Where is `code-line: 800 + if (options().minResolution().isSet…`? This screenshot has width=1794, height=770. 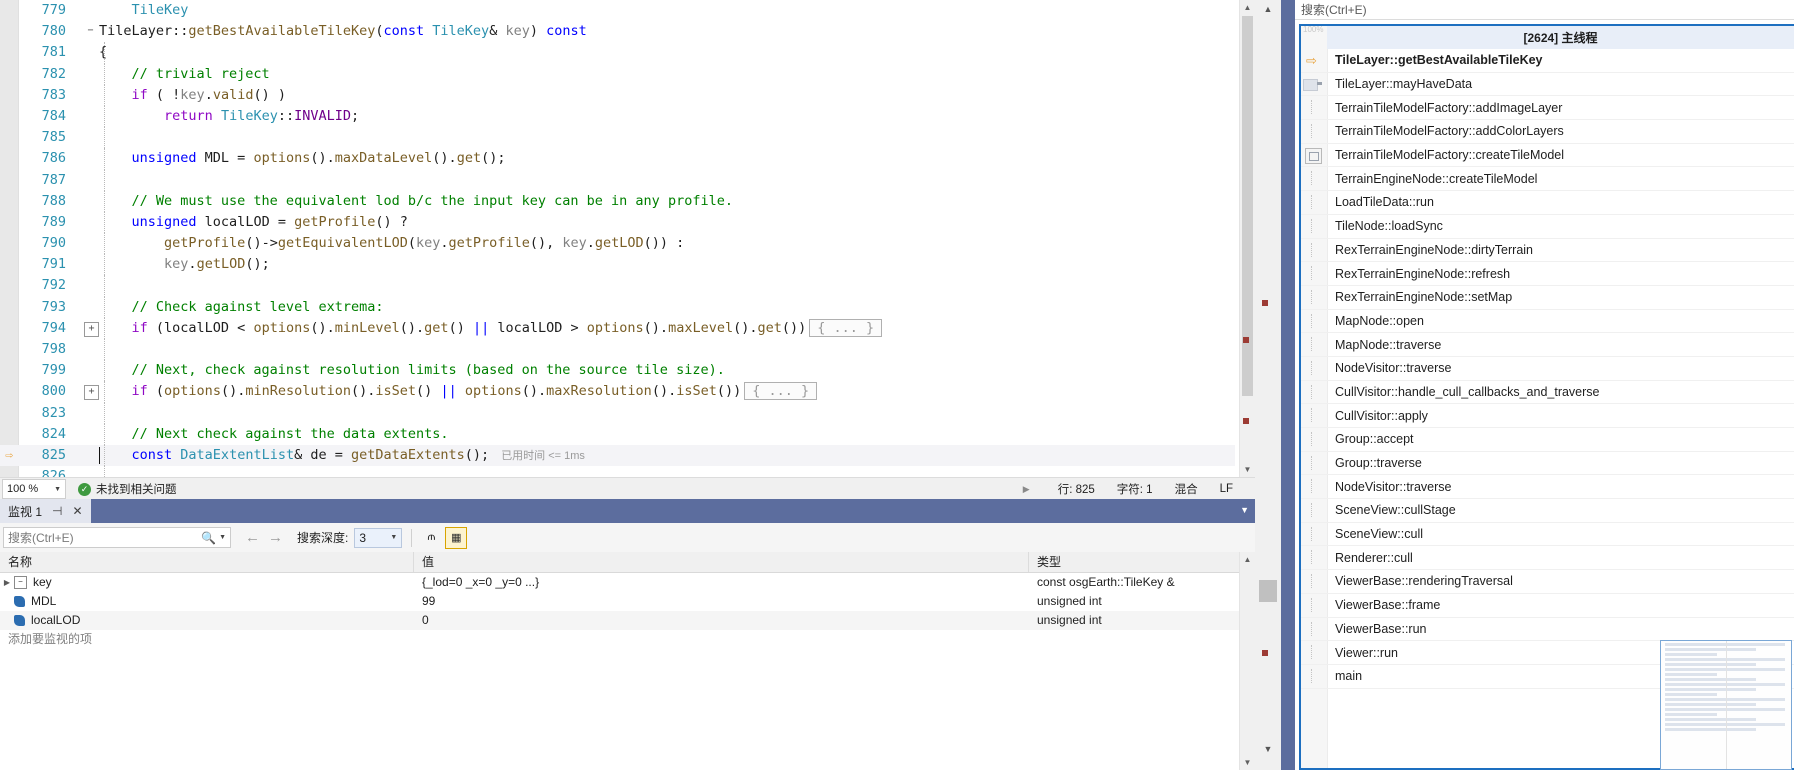
code-line: 800 + if (options().minResolution().isSet… is located at coordinates (617, 392).